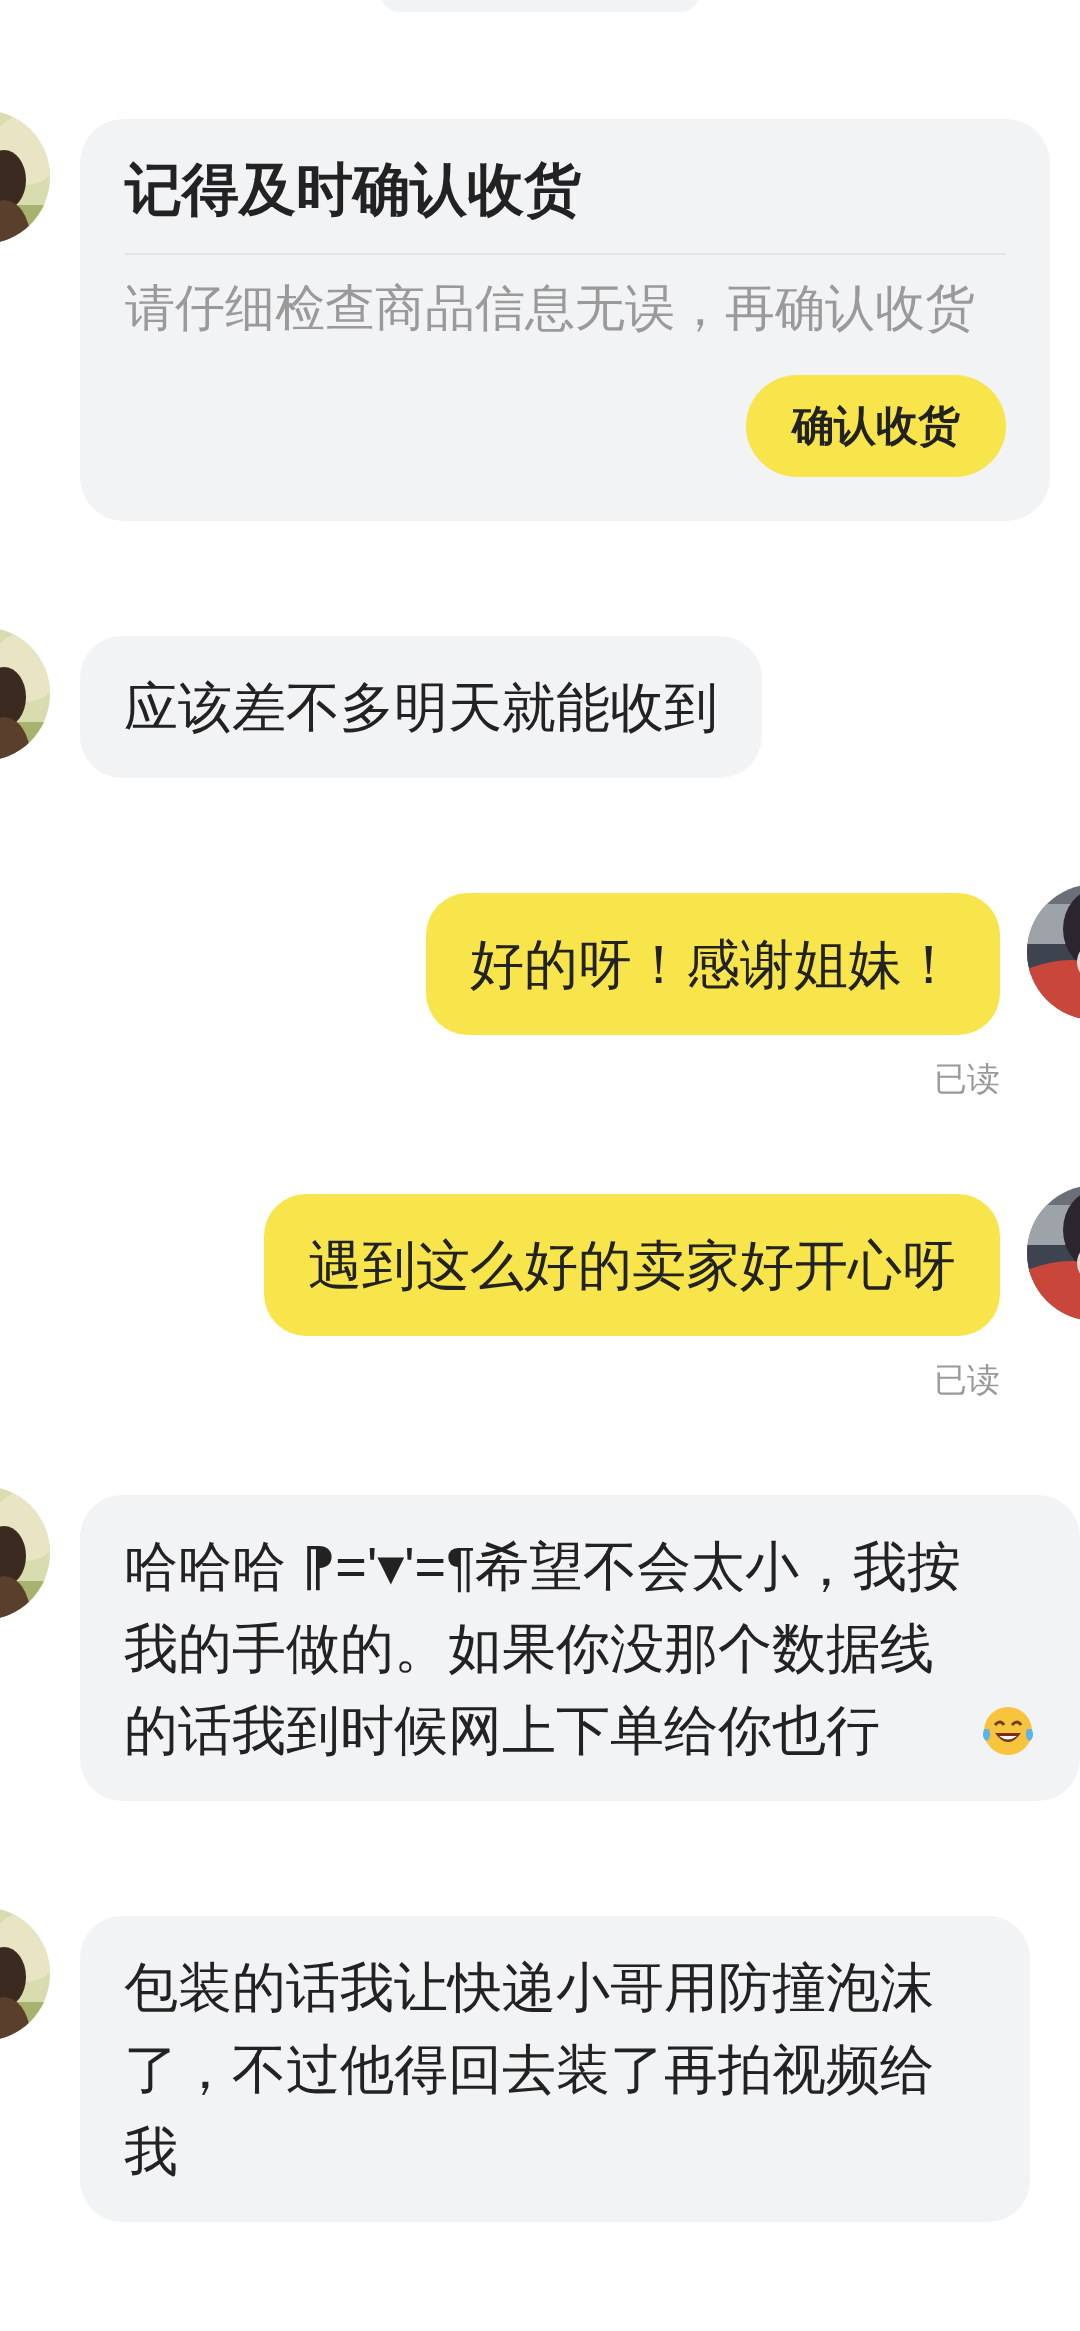  What do you see at coordinates (876, 426) in the screenshot?
I see `confirm-button: 确认收货` at bounding box center [876, 426].